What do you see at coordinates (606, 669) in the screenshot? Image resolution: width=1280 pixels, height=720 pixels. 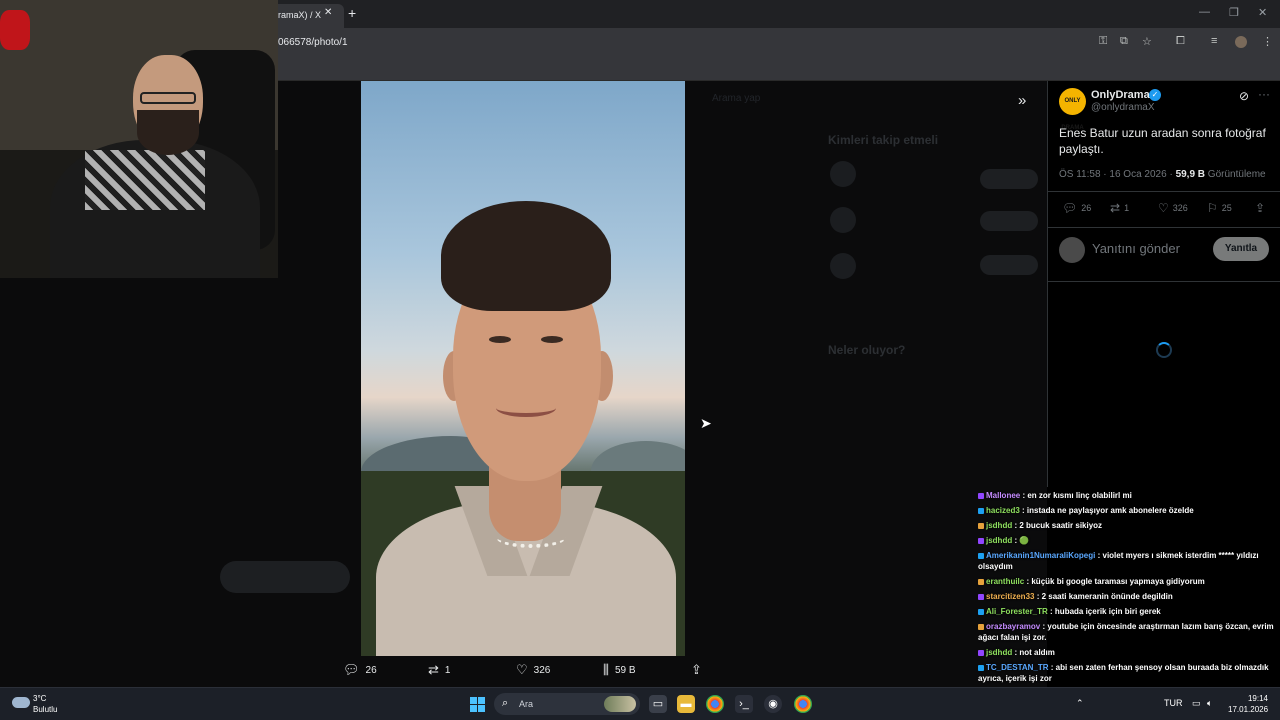 I see `bar-chart-icon: ⫼` at bounding box center [606, 669].